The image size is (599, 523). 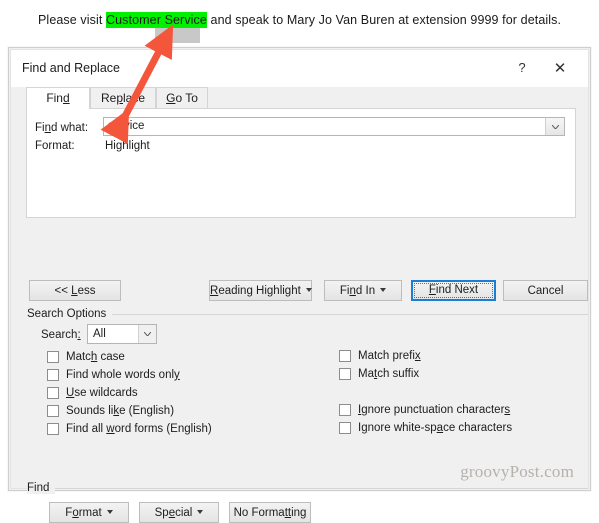 What do you see at coordinates (133, 20) in the screenshot?
I see `highlighted-word-customer: Customer` at bounding box center [133, 20].